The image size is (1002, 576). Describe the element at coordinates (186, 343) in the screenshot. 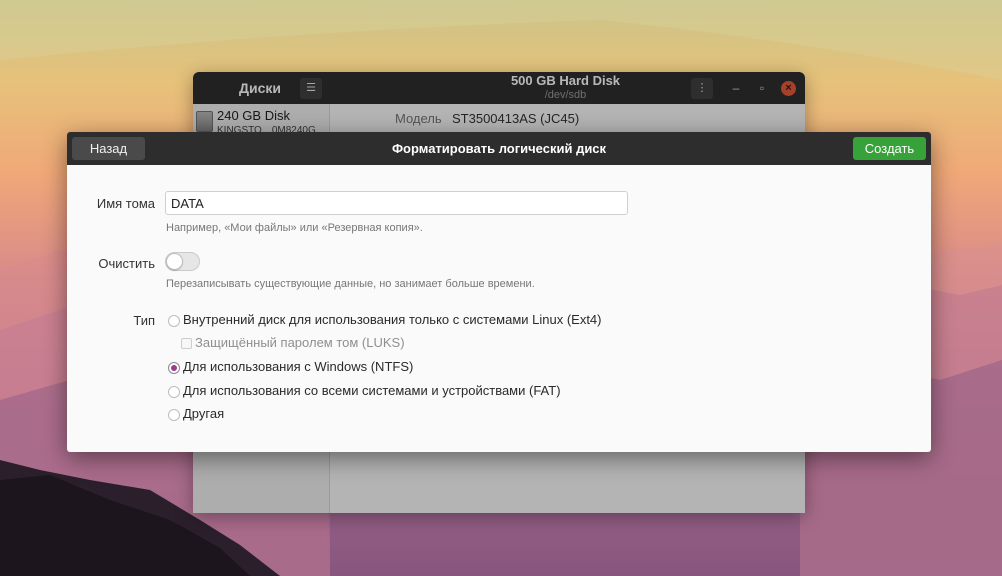

I see `checkbox-icon` at that location.